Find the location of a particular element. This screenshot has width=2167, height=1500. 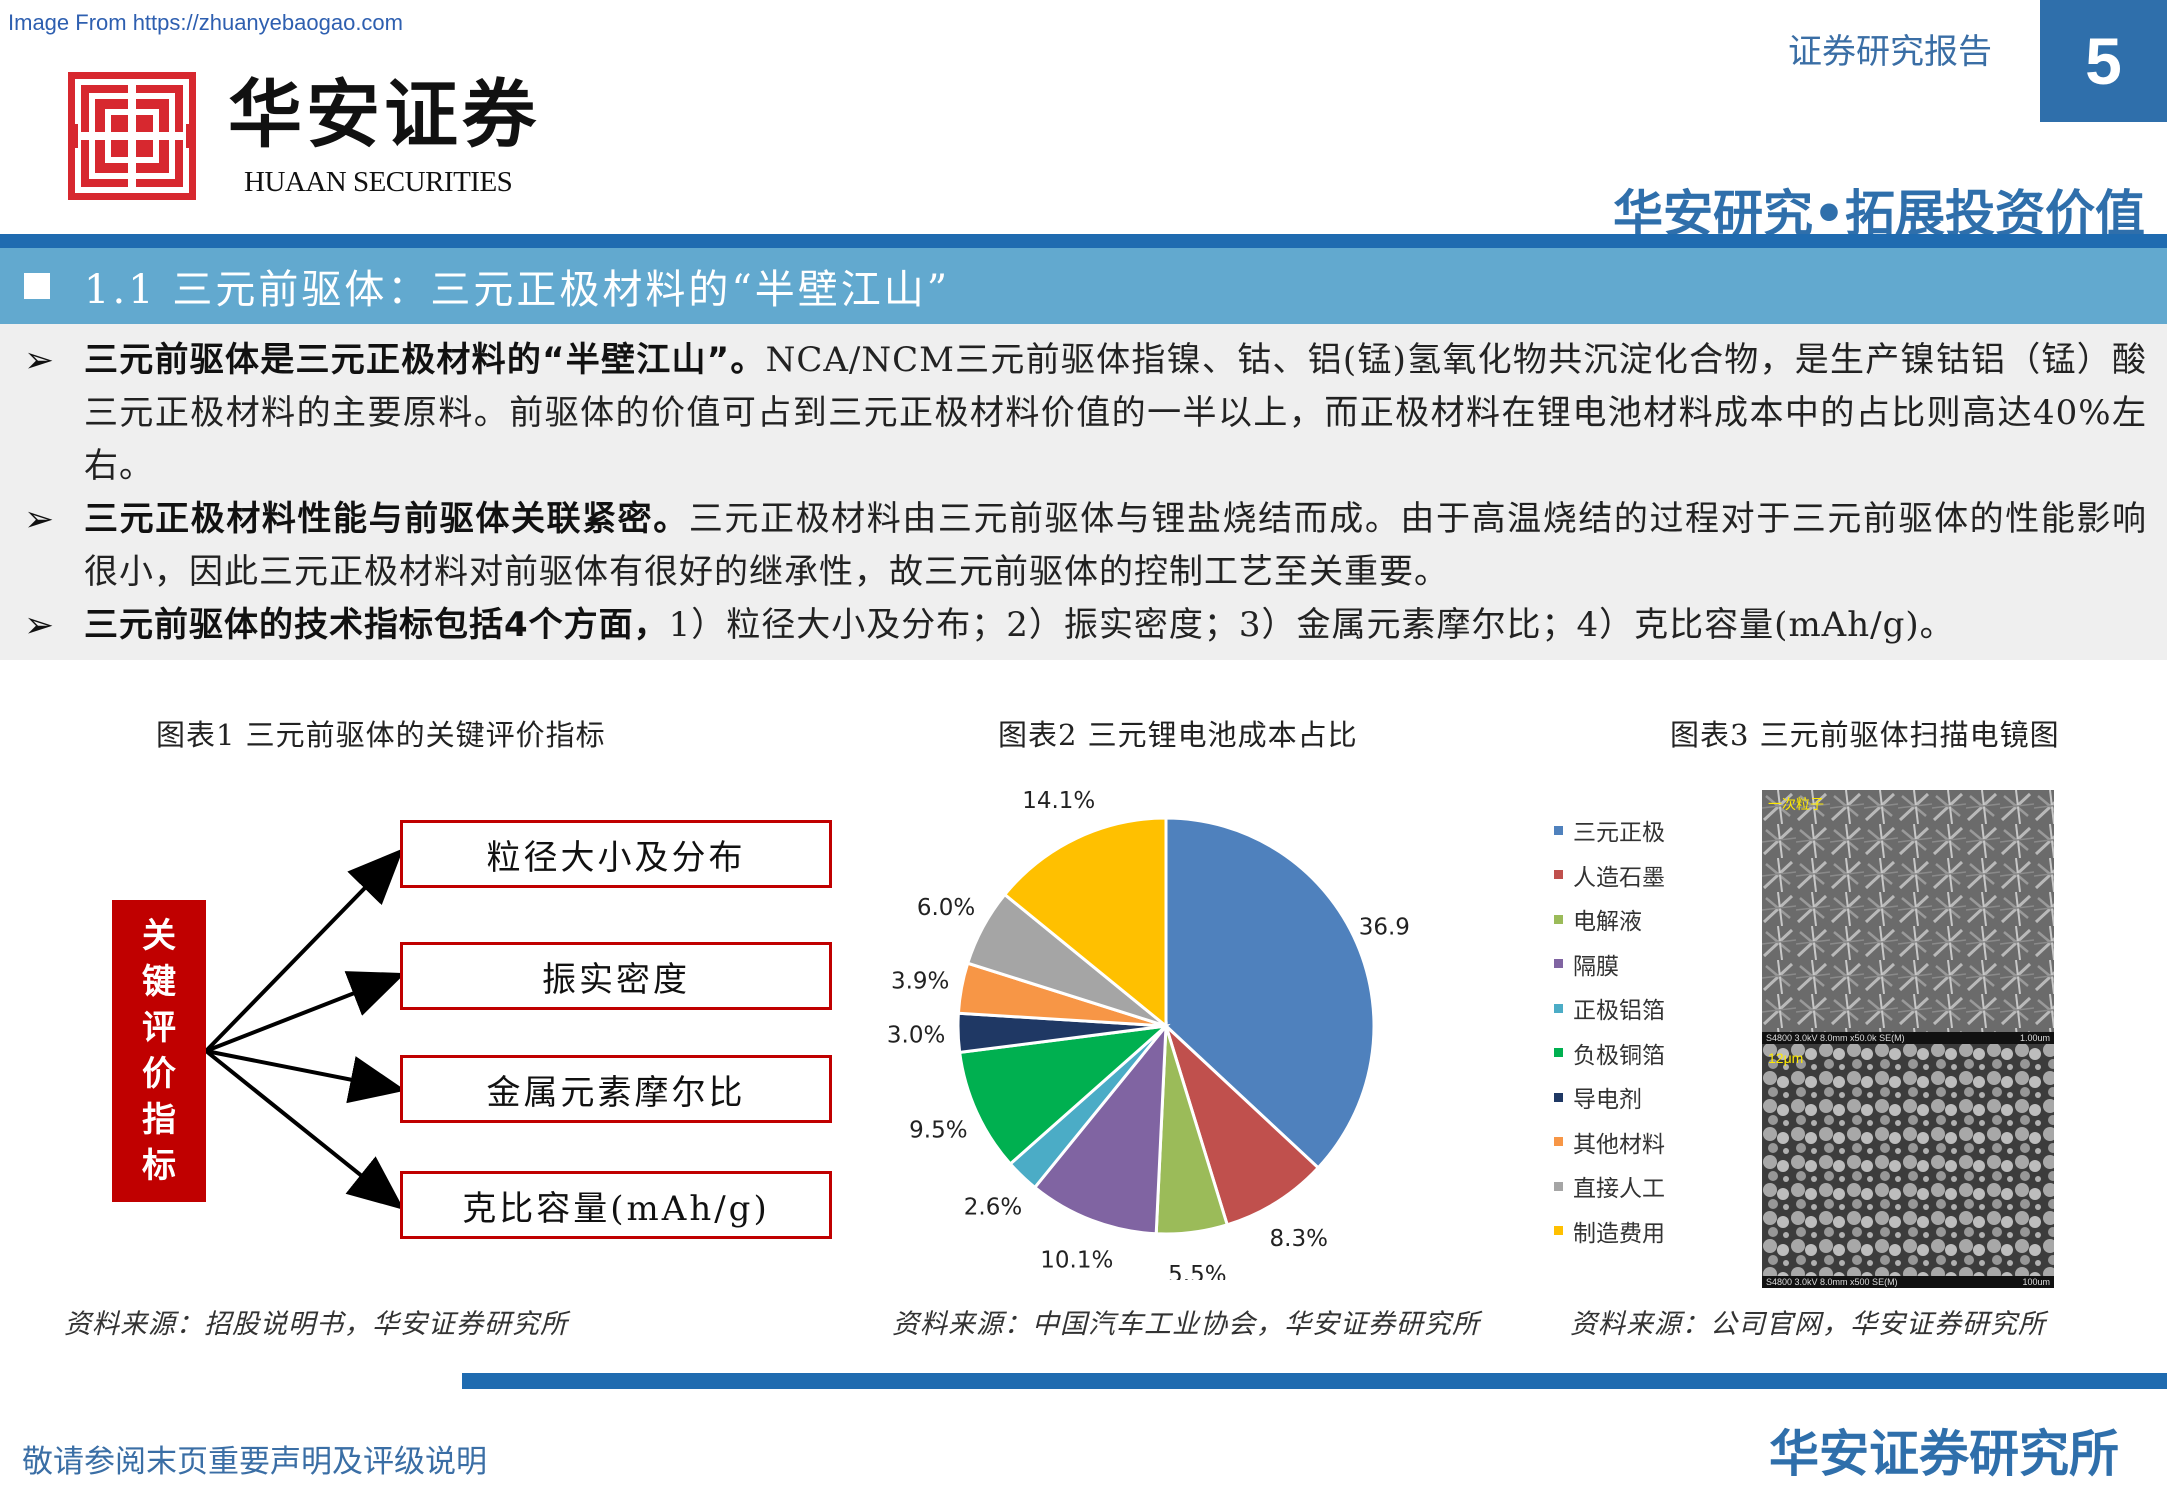

pie-data-label: 3.0% is located at coordinates (916, 1035).